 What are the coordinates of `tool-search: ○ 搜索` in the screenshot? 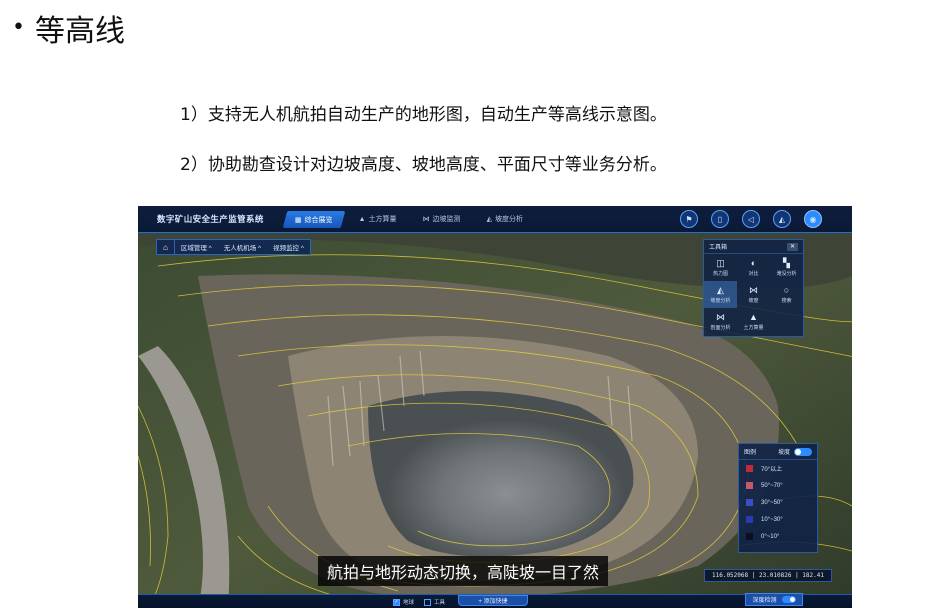 It's located at (786, 294).